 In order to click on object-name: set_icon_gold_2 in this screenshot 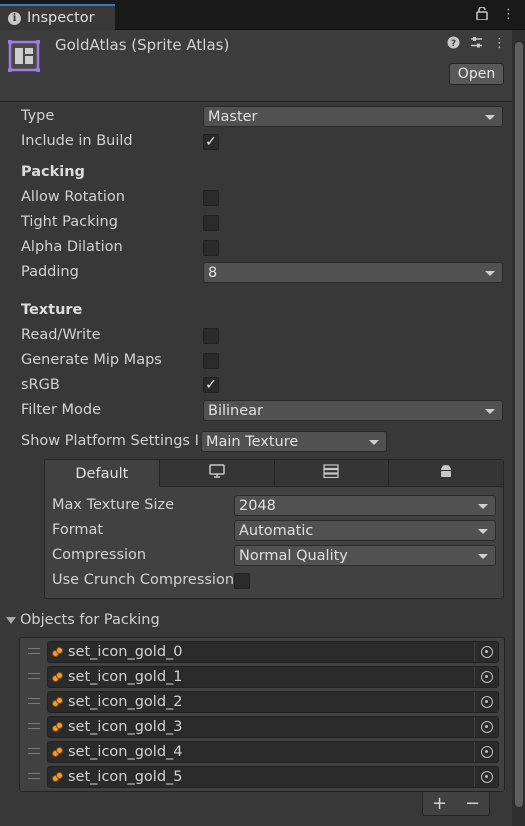, I will do `click(125, 702)`.